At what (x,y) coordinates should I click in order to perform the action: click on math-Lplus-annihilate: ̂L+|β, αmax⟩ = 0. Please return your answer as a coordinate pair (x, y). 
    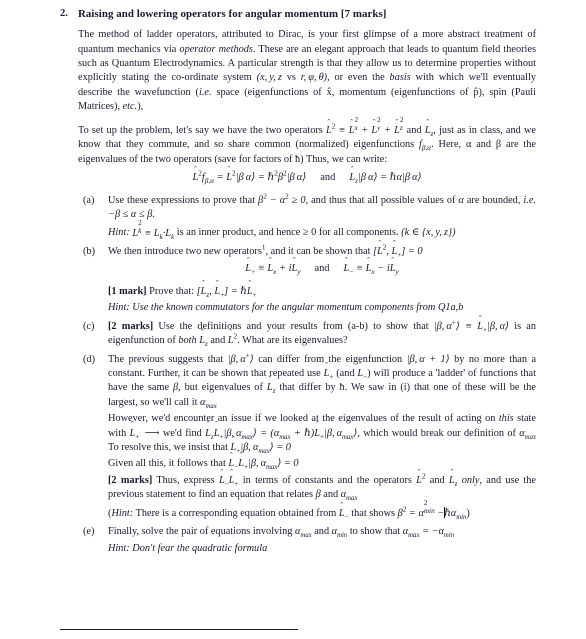
    Looking at the image, I should click on (260, 448).